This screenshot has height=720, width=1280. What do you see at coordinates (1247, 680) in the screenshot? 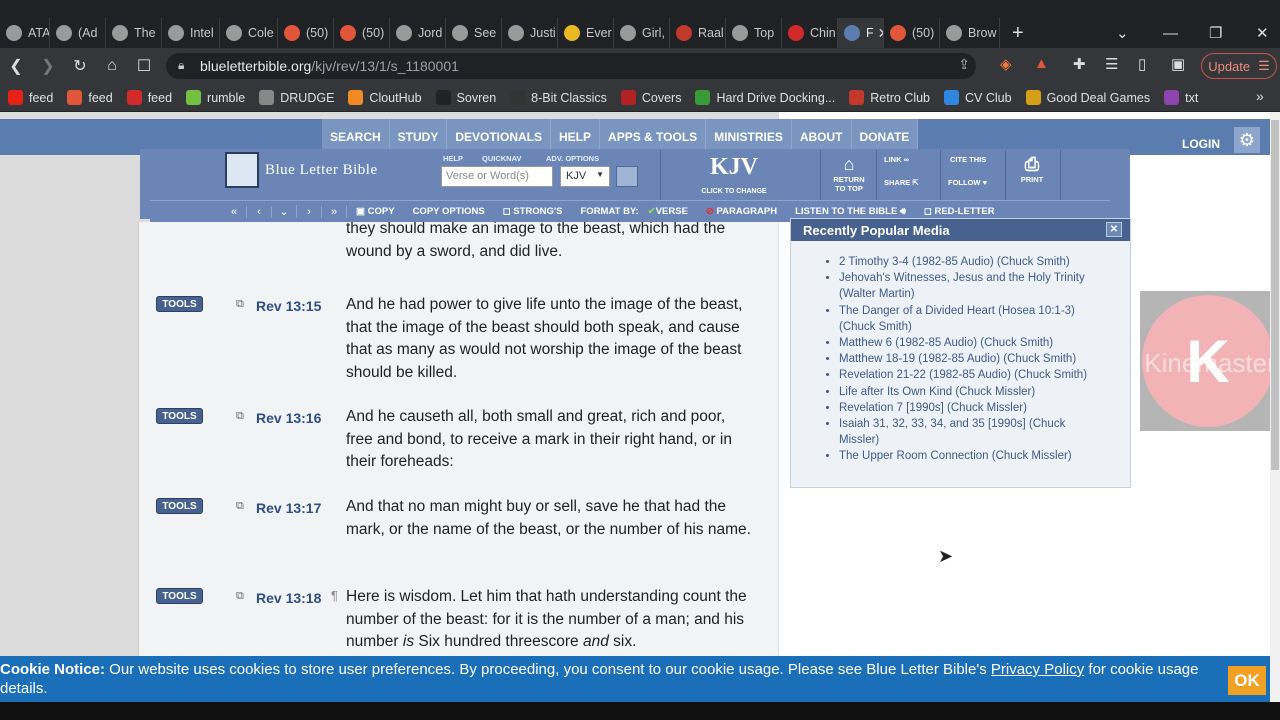
I see `cookie-ok-button: OK` at bounding box center [1247, 680].